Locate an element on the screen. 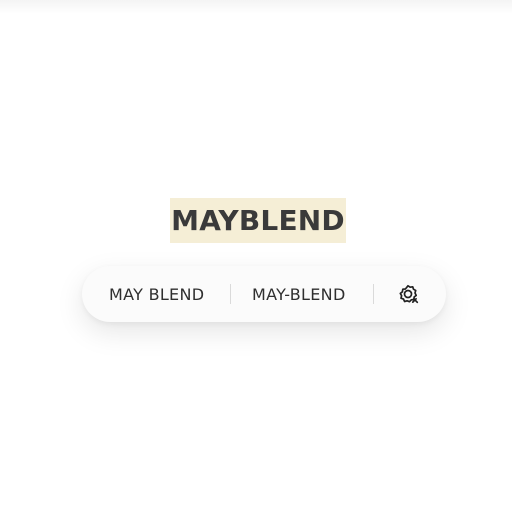 This screenshot has width=512, height=512. settings-sparkle-icon is located at coordinates (408, 294).